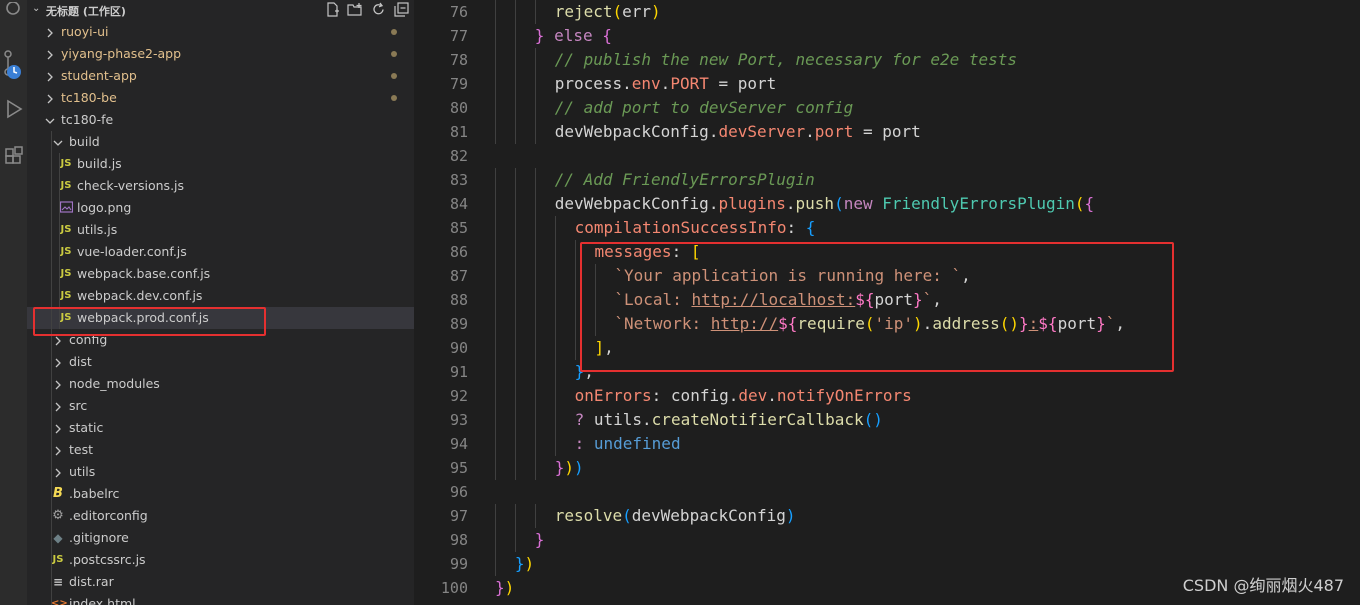 Image resolution: width=1360 pixels, height=605 pixels. Describe the element at coordinates (401, 9) in the screenshot. I see `collapse-all-icon` at that location.